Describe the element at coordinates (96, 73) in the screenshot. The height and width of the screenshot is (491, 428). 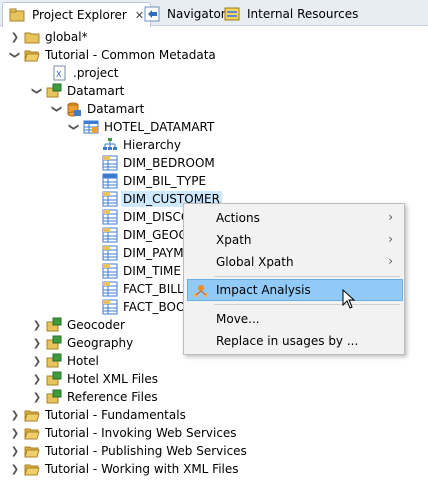
I see `tree-label: .project` at that location.